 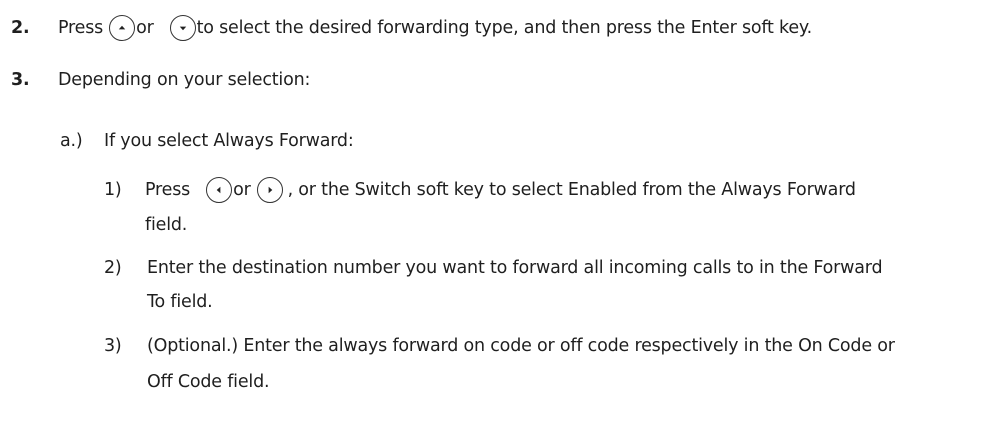 I want to click on step-3-label: Depending on your selection:, so click(x=184, y=80).